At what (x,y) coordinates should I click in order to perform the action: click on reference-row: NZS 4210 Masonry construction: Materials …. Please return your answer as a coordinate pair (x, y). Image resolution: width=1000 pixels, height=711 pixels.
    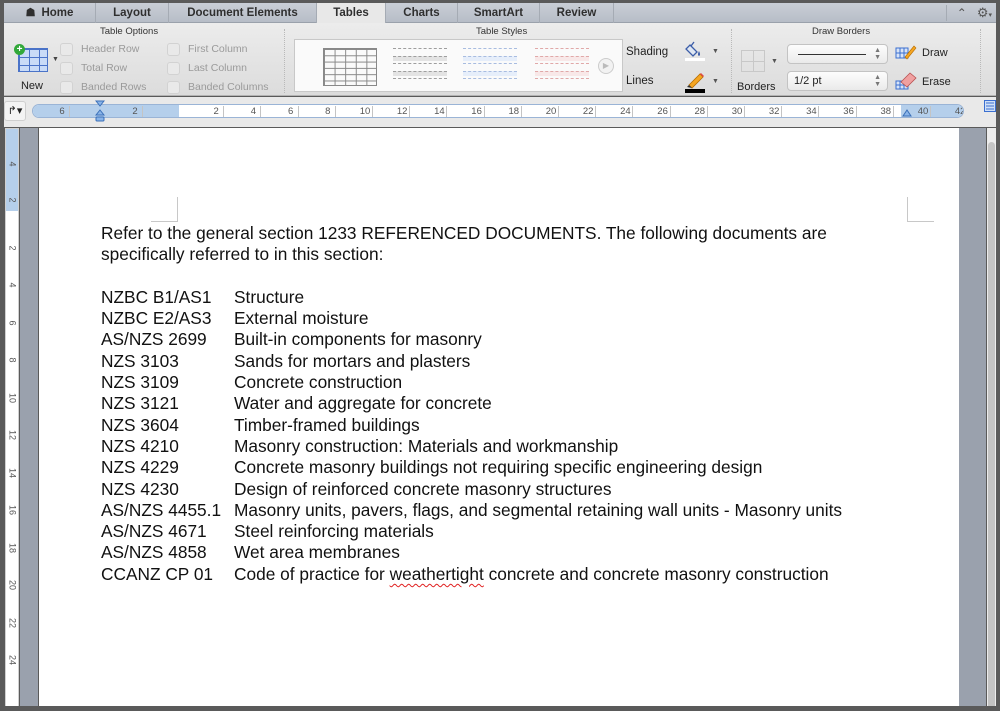
    Looking at the image, I should click on (501, 446).